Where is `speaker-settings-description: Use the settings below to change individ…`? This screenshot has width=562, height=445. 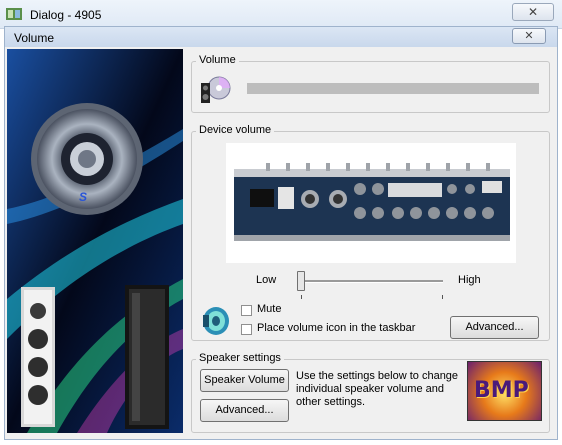 speaker-settings-description: Use the settings below to change individ… is located at coordinates (377, 389).